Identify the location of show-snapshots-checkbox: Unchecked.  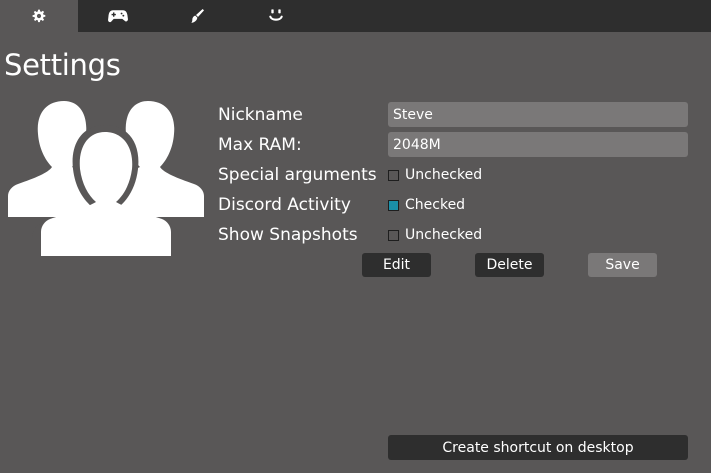
(435, 235).